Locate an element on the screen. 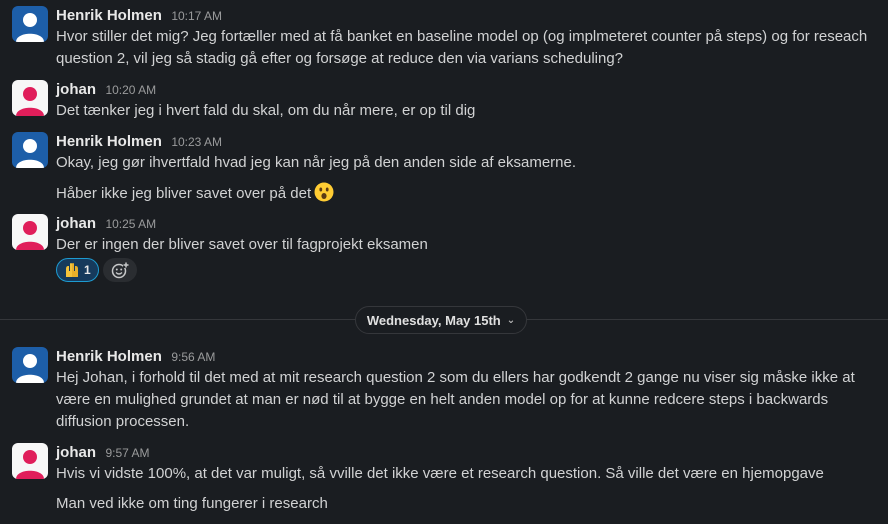 The image size is (888, 524). timestamp: 10:17 AM is located at coordinates (196, 16).